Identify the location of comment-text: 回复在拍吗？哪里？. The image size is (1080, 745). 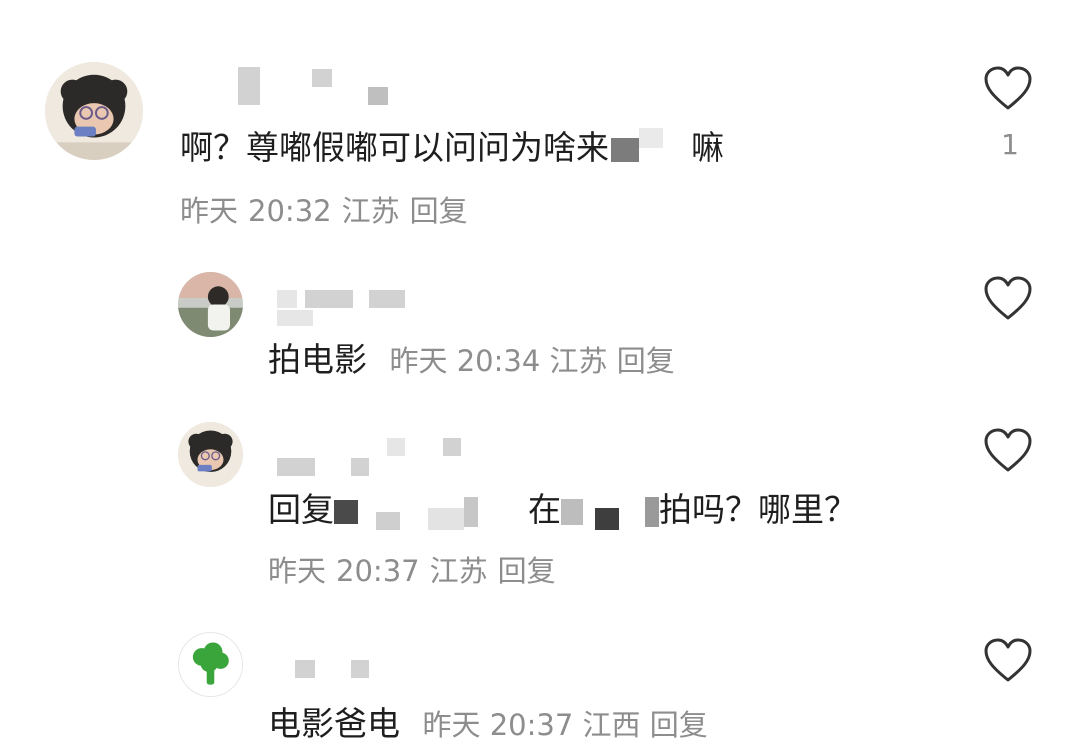
(562, 510).